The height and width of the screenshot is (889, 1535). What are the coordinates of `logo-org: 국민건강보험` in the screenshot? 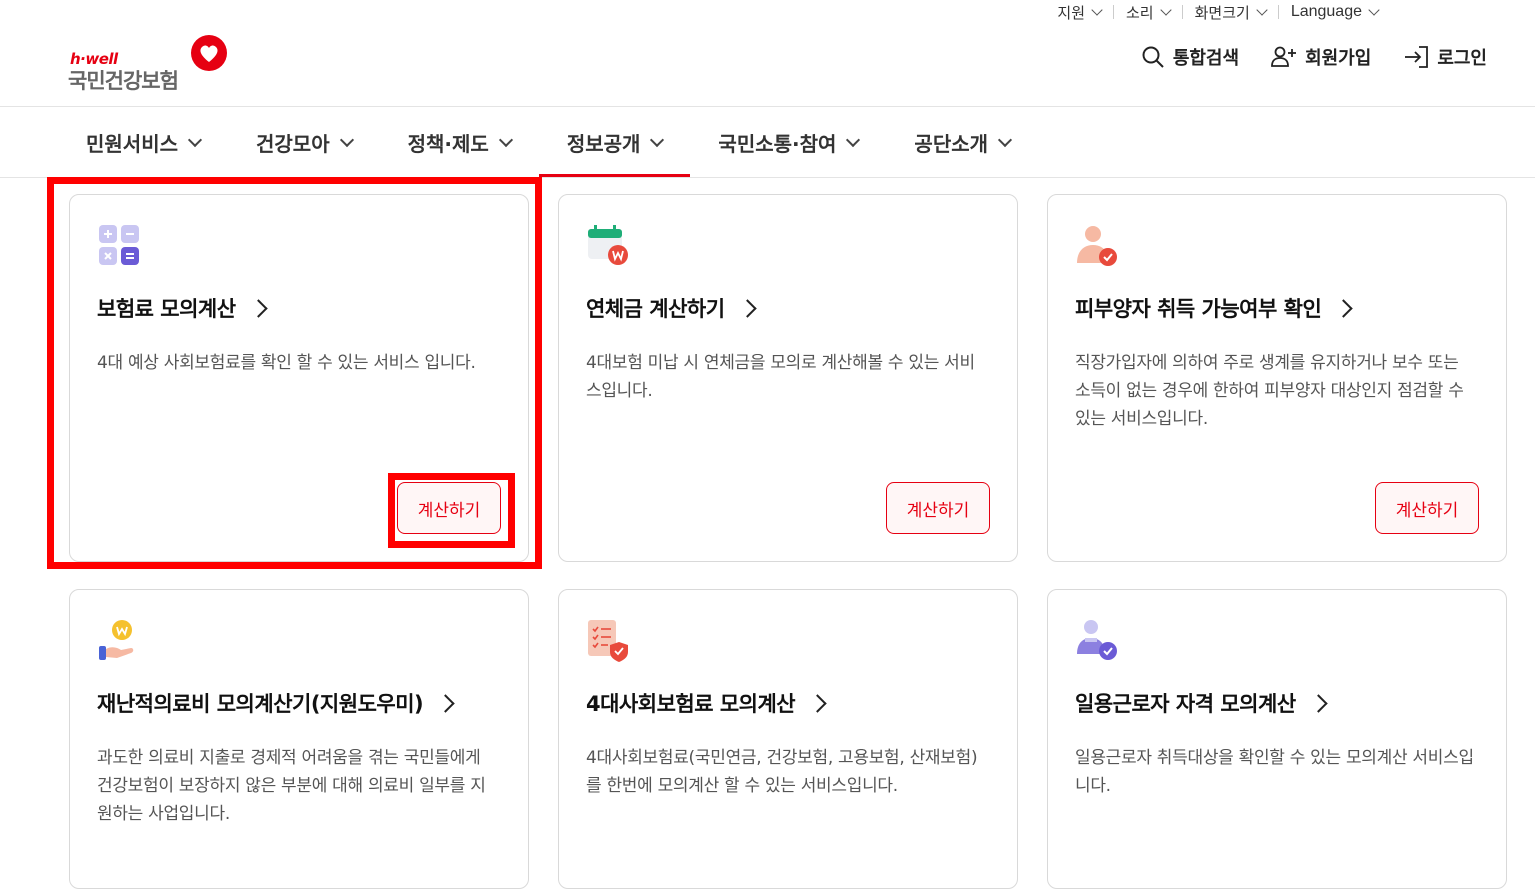 It's located at (123, 81).